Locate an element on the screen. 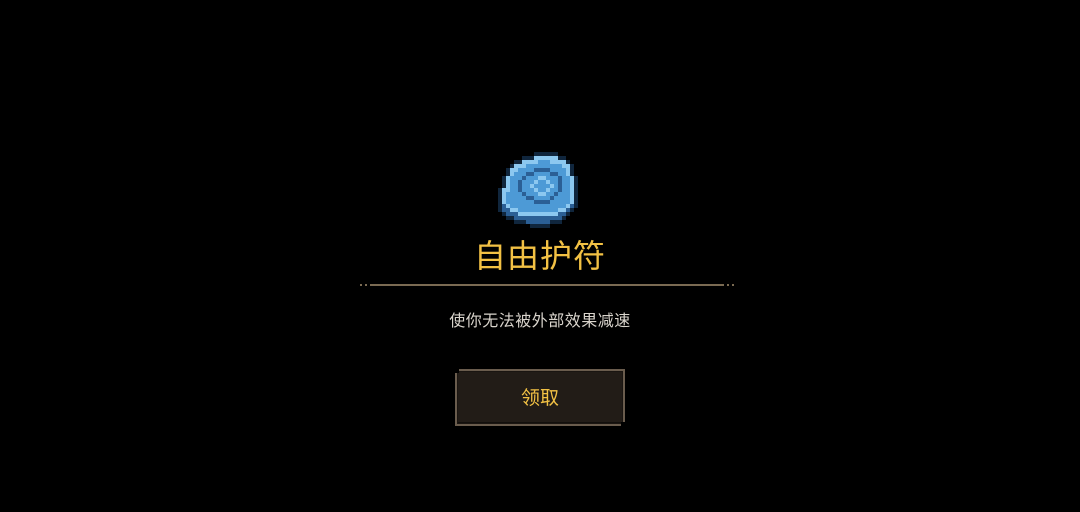  claim-button-label: 领取 is located at coordinates (539, 398).